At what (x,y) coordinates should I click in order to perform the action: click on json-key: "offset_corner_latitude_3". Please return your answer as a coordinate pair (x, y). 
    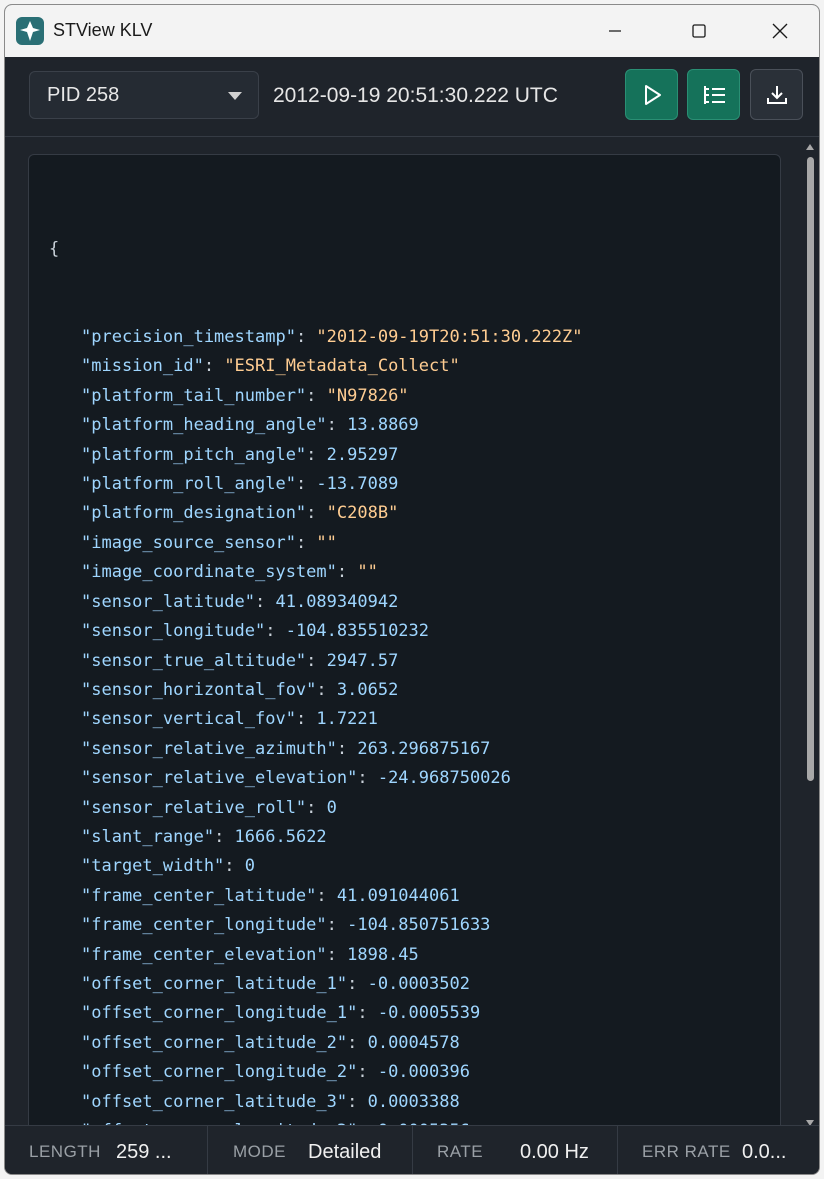
    Looking at the image, I should click on (214, 1101).